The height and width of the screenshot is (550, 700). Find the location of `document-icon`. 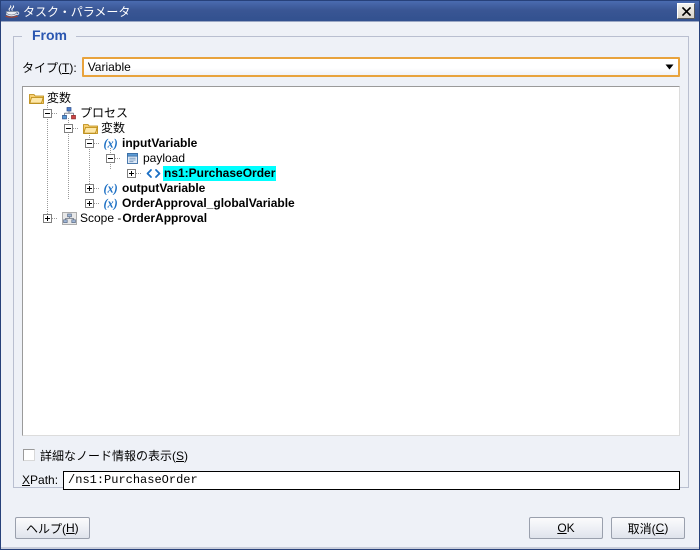

document-icon is located at coordinates (132, 158).